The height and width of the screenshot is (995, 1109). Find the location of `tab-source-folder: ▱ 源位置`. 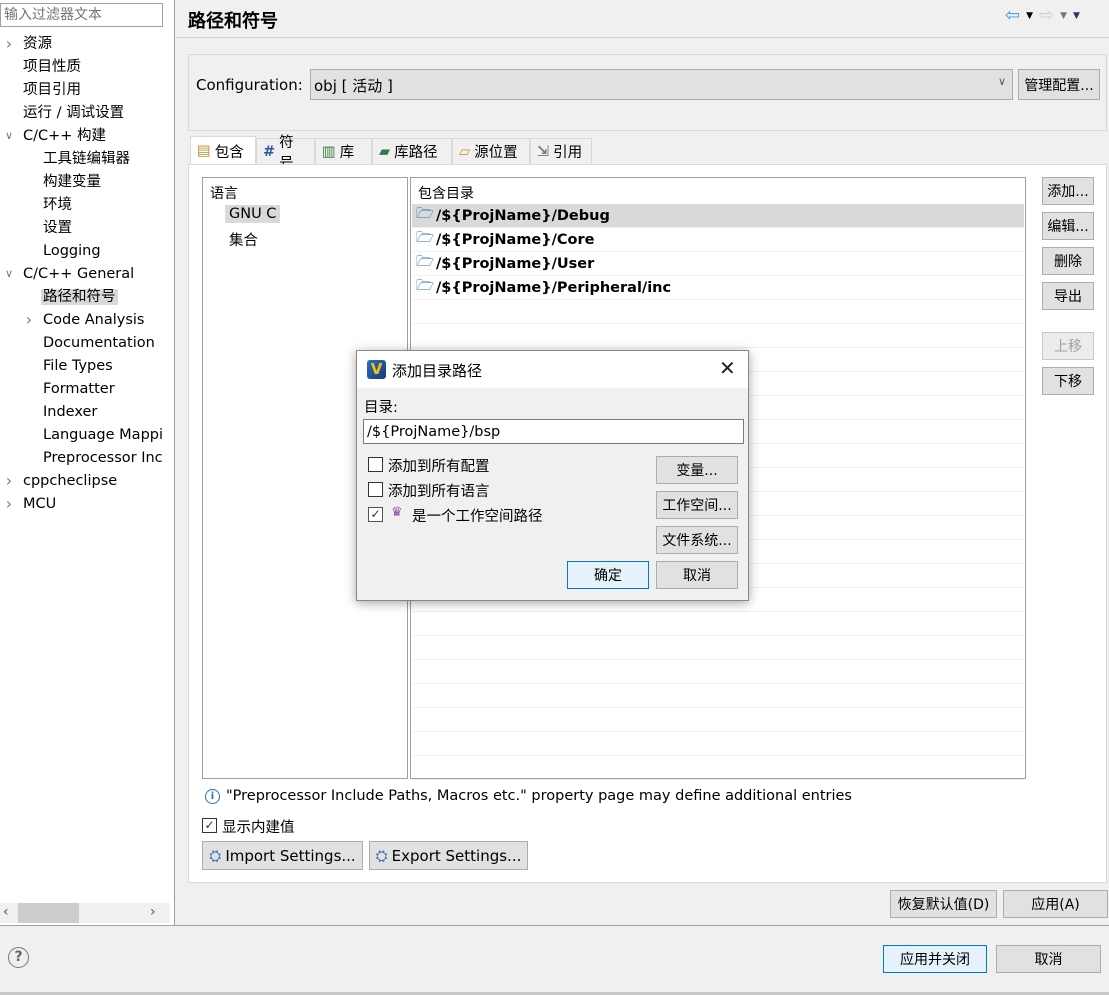

tab-source-folder: ▱ 源位置 is located at coordinates (491, 151).